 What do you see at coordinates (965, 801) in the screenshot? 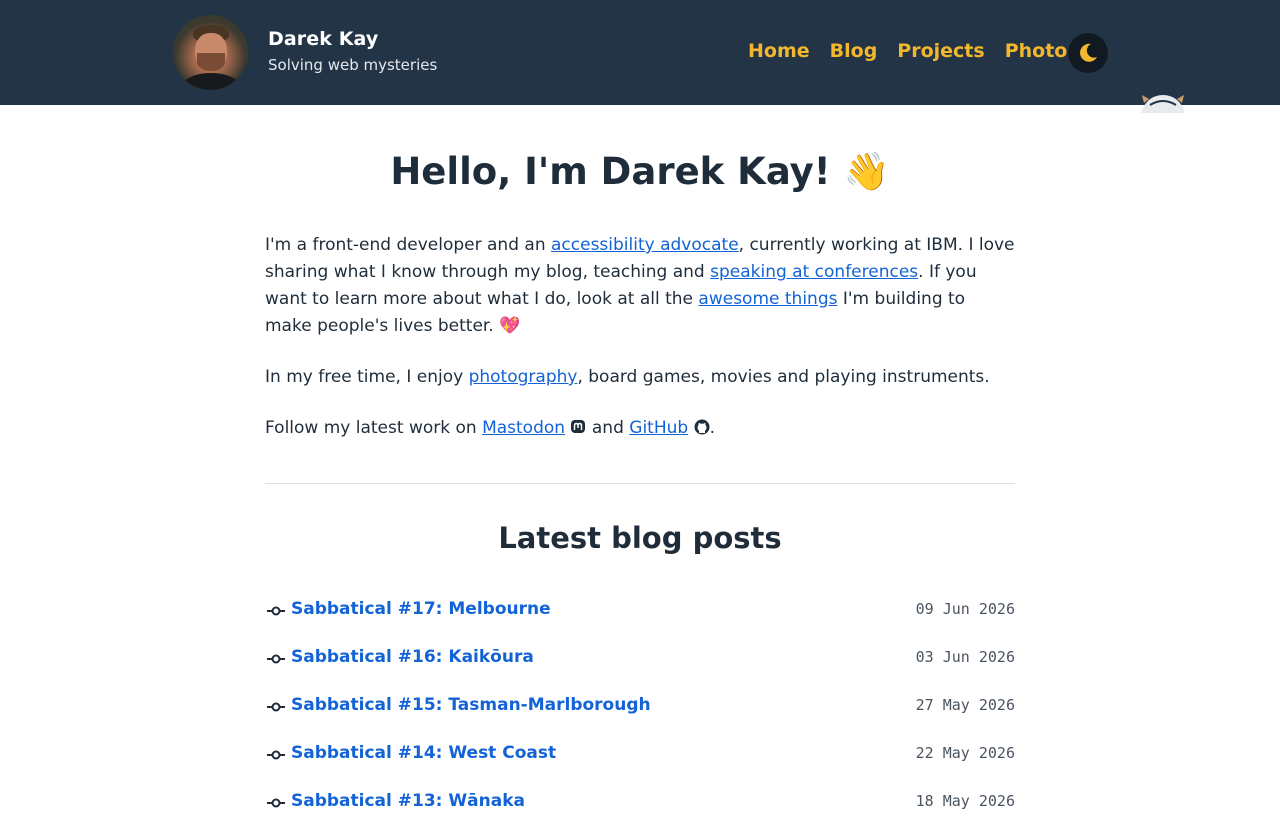
I see `post-date: 18 May 2026` at bounding box center [965, 801].